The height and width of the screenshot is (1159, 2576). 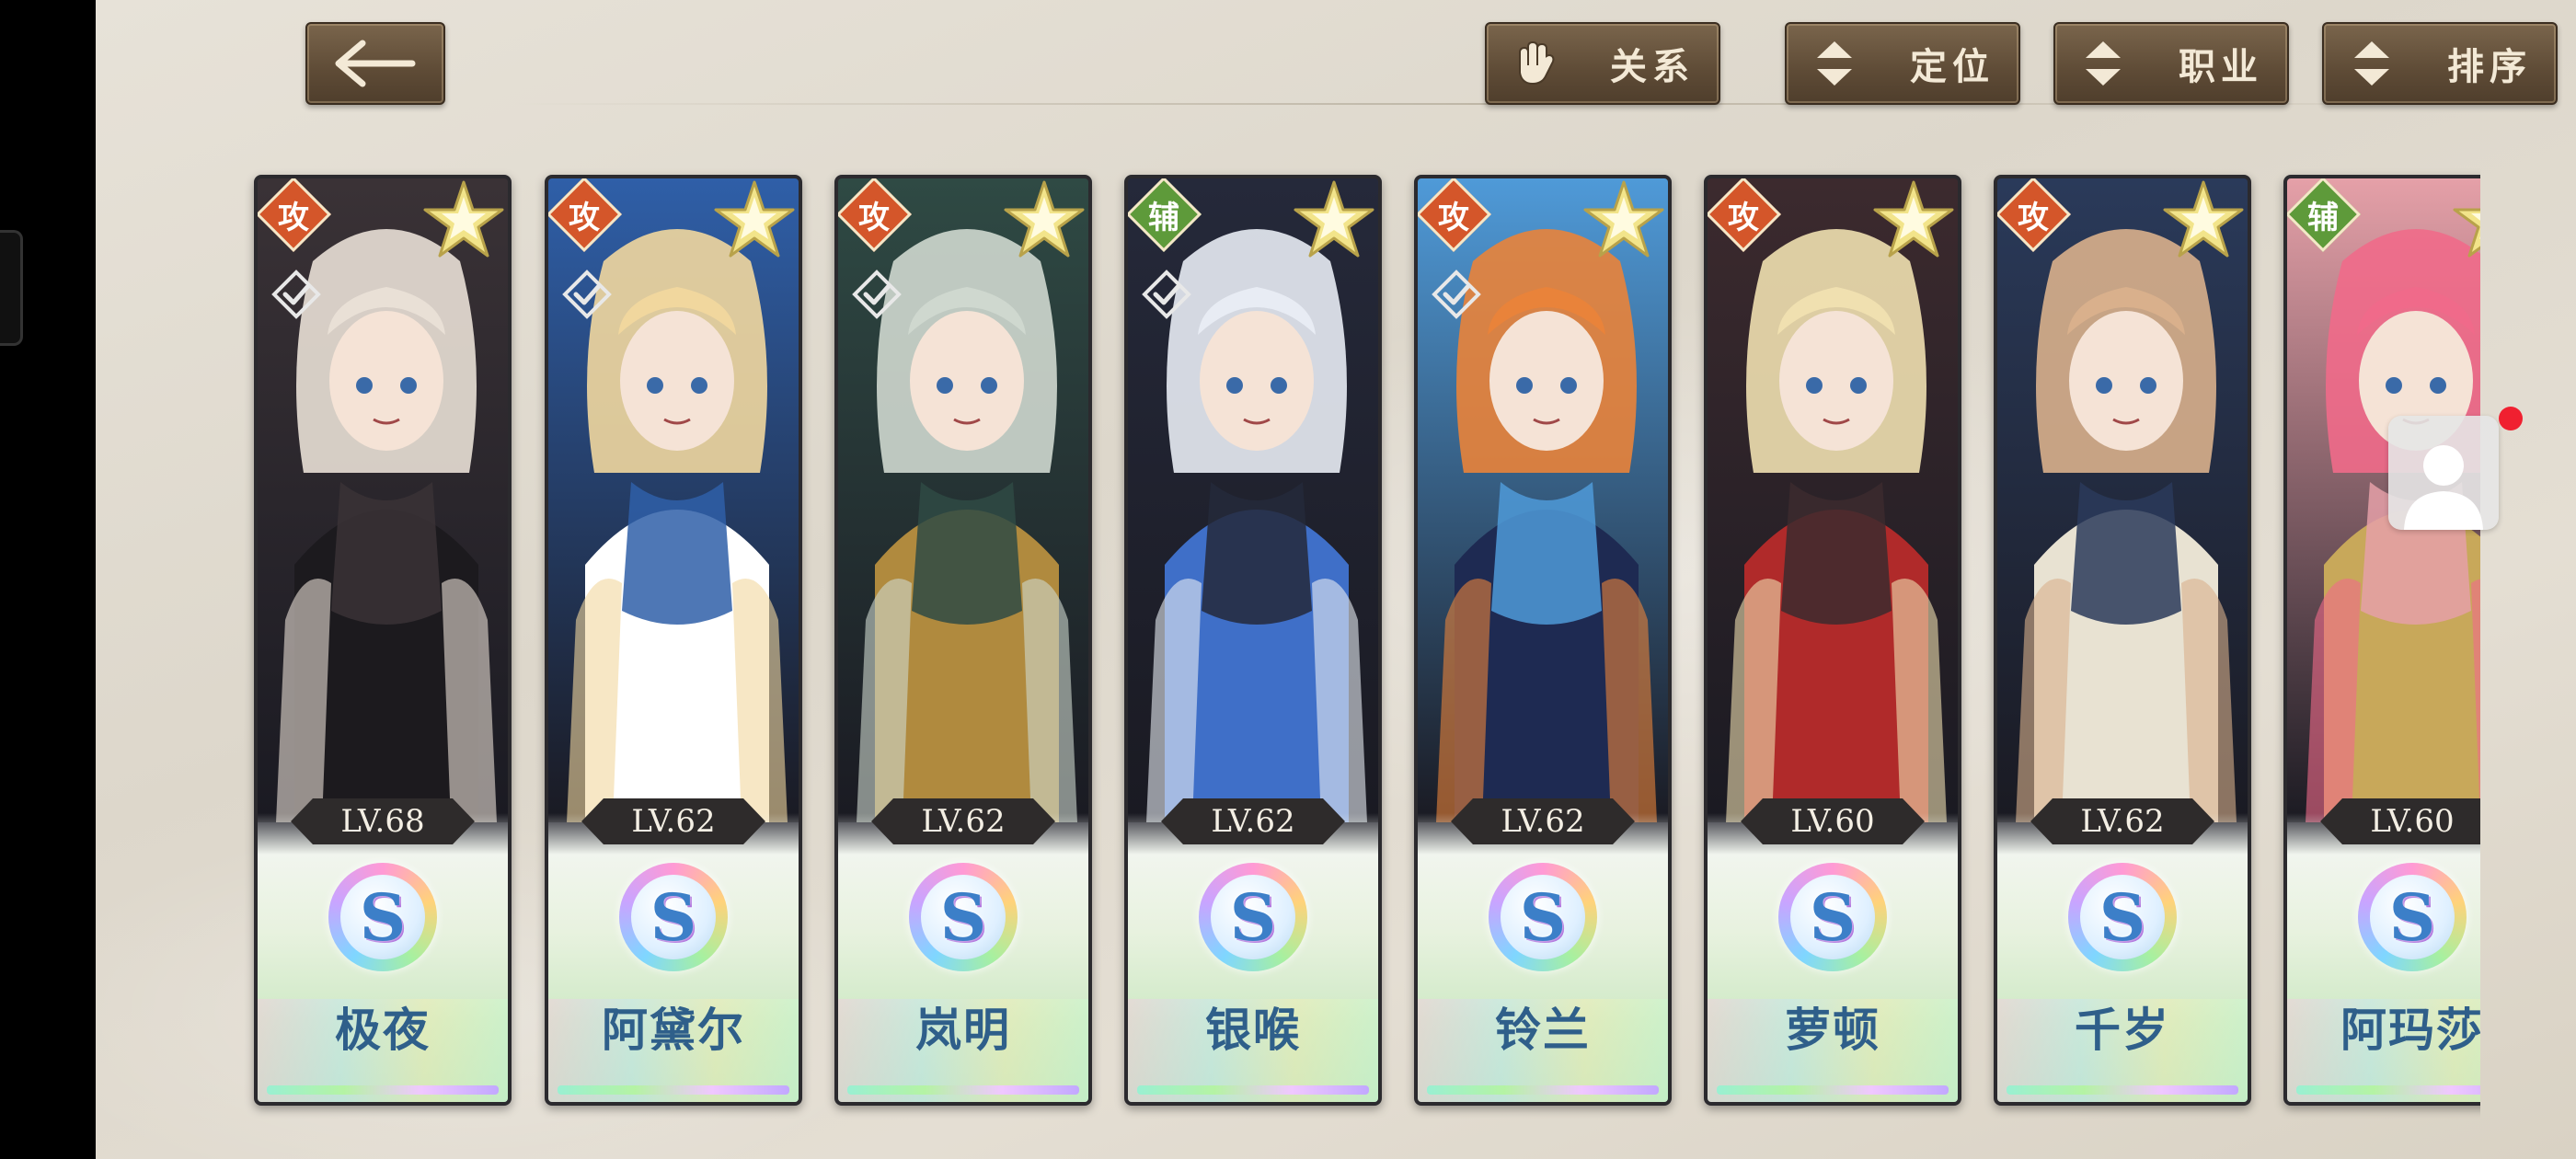 I want to click on notification-dot, so click(x=2511, y=418).